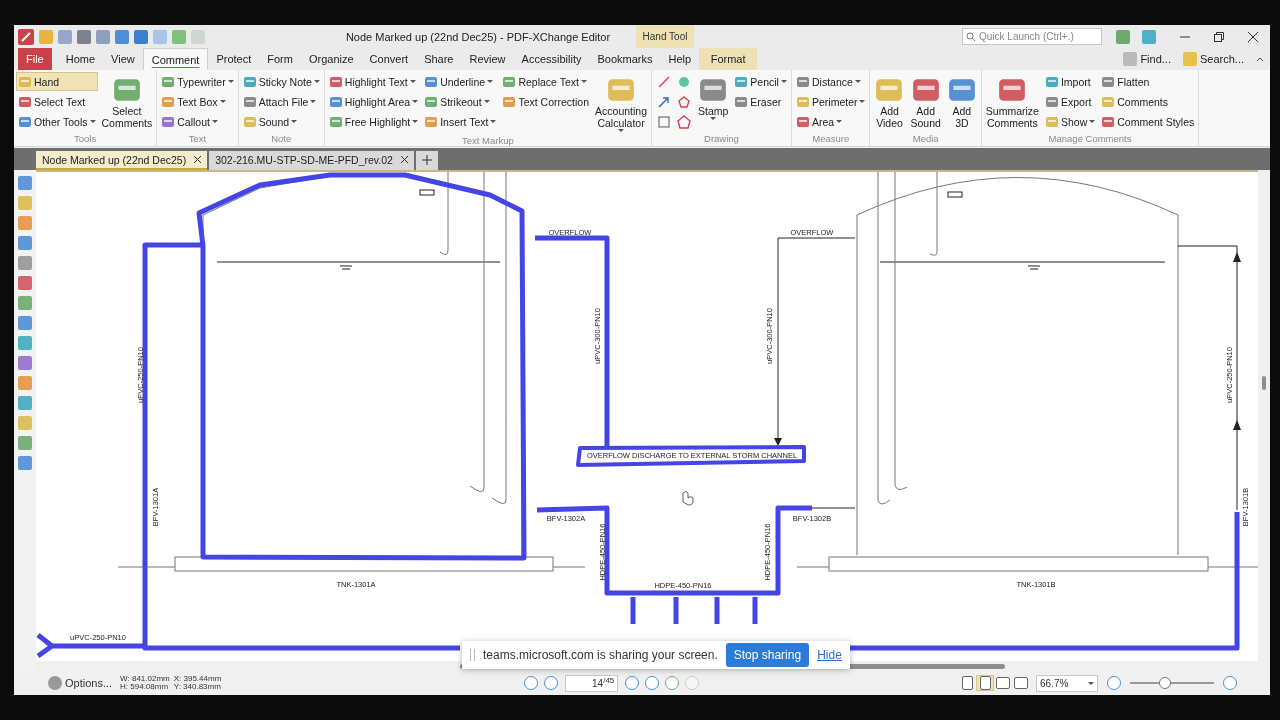 The width and height of the screenshot is (1280, 720). Describe the element at coordinates (197, 81) in the screenshot. I see `ribbon-button: Typewriter` at that location.